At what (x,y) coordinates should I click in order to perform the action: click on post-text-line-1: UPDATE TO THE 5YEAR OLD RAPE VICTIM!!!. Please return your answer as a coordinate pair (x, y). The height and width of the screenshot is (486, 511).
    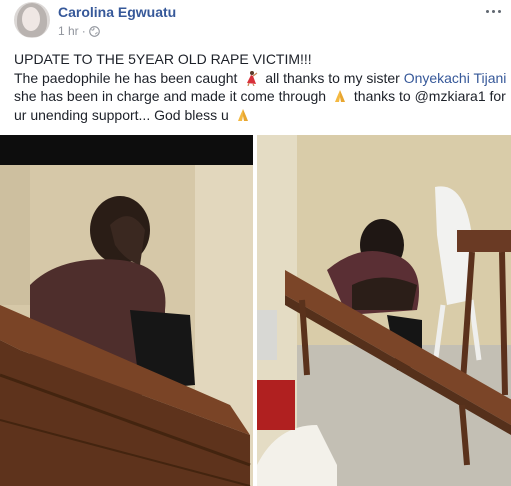
    Looking at the image, I should click on (163, 59).